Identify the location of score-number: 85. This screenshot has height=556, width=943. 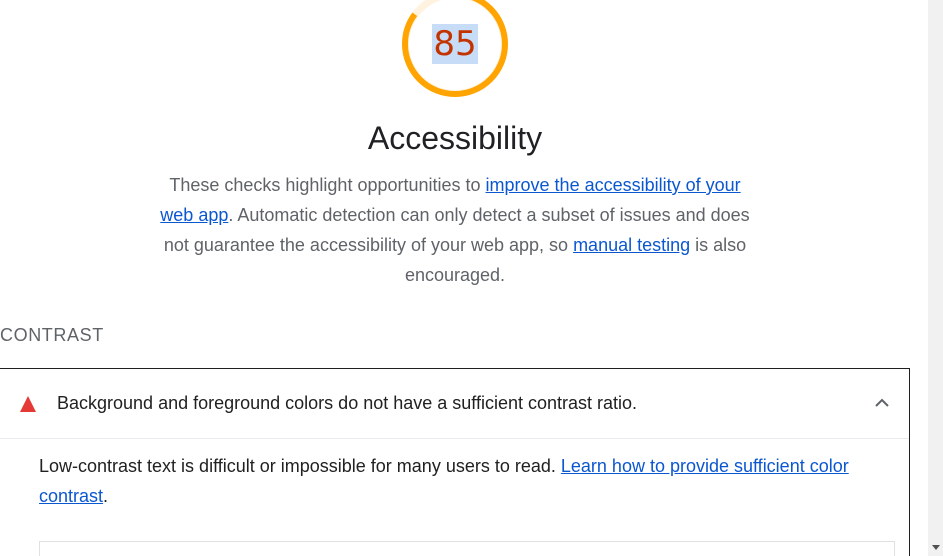
(455, 44).